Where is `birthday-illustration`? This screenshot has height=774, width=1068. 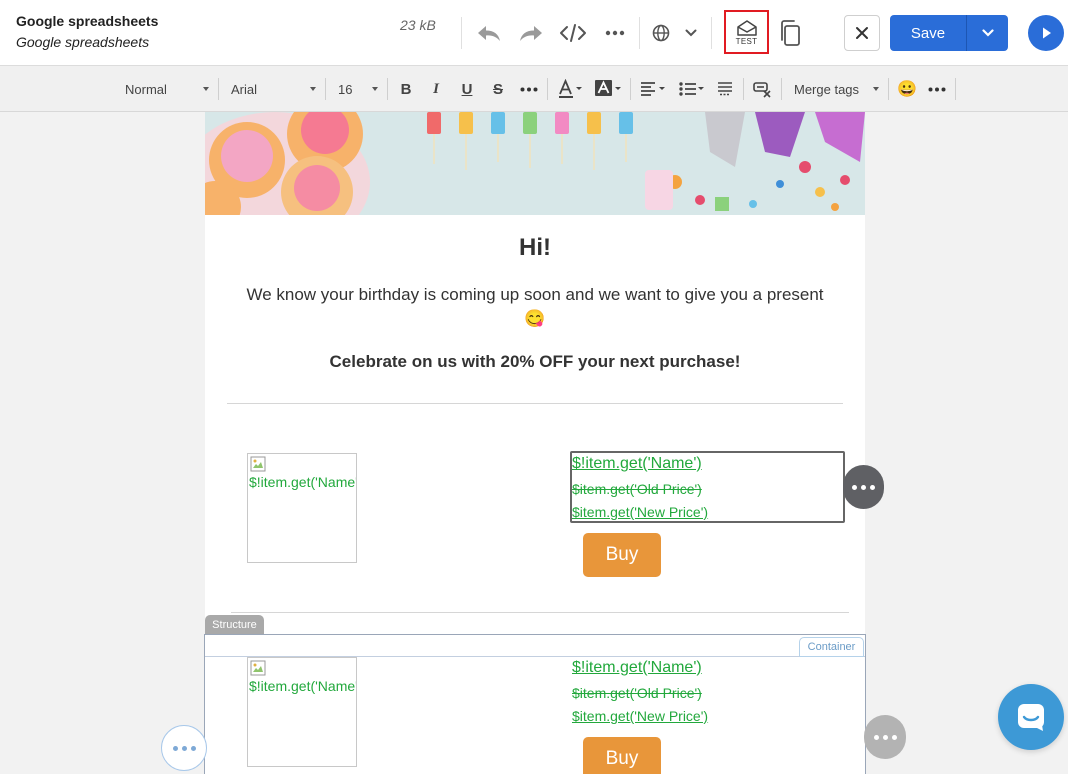
birthday-illustration is located at coordinates (535, 163).